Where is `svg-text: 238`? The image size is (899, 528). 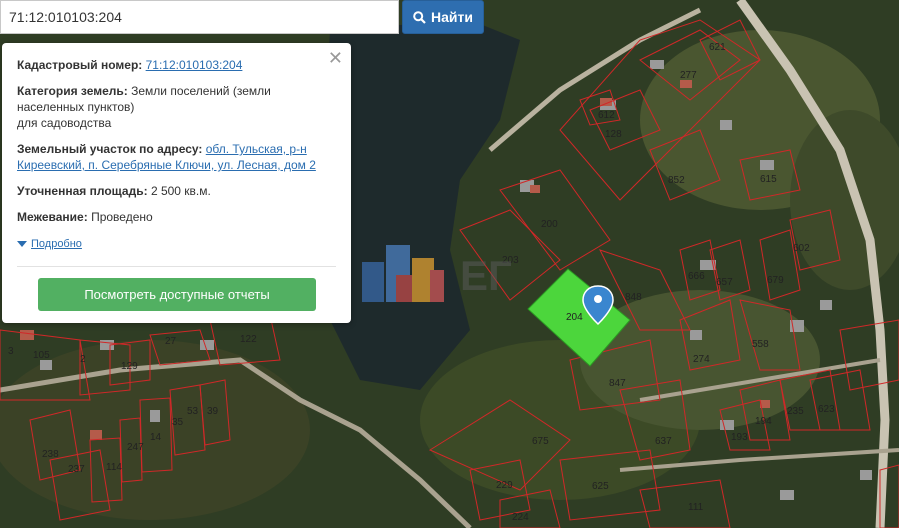 svg-text: 238 is located at coordinates (50, 454).